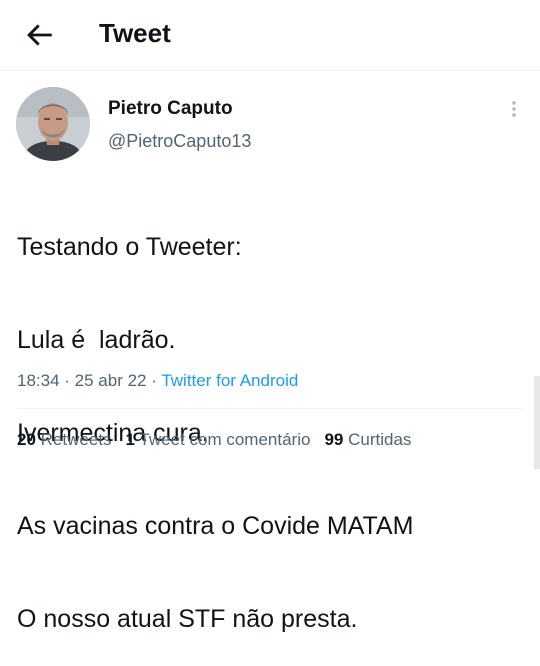  I want to click on tweet-time: 18:34, so click(38, 380).